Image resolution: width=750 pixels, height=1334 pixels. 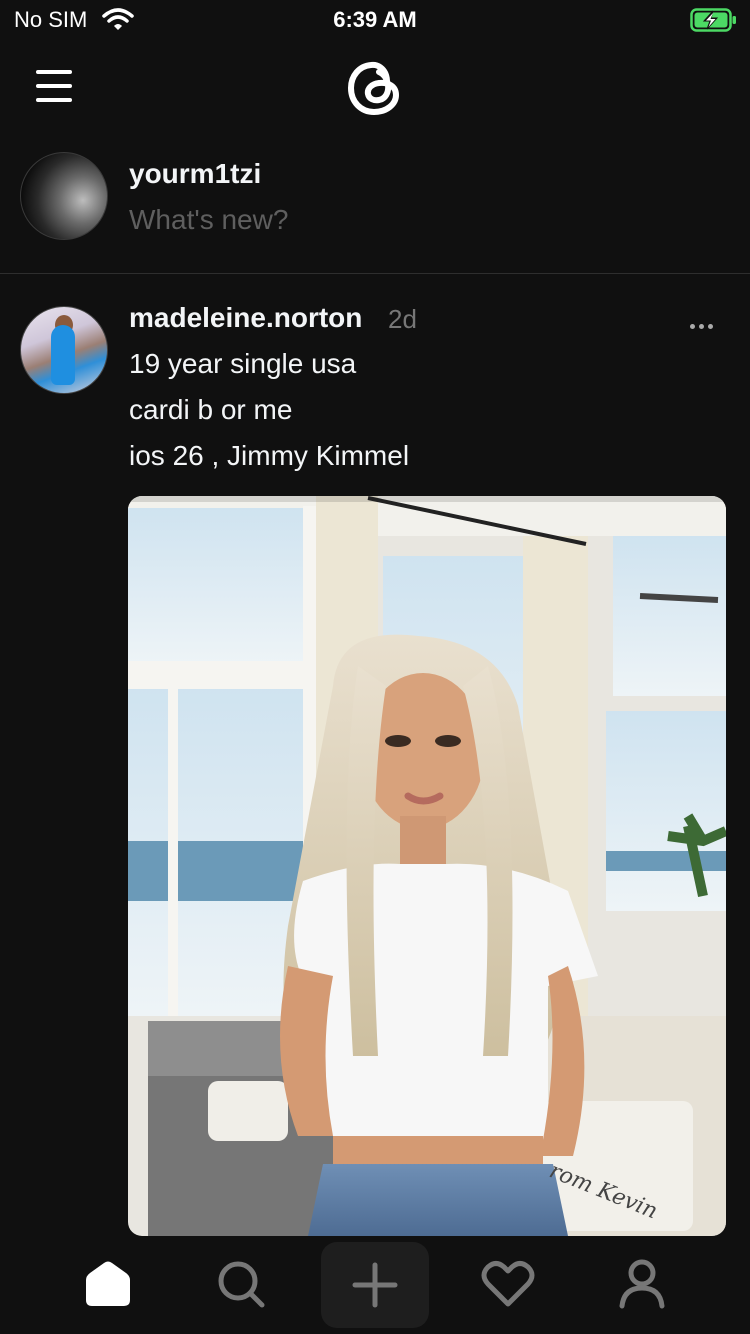 What do you see at coordinates (64, 350) in the screenshot?
I see `post-avatar` at bounding box center [64, 350].